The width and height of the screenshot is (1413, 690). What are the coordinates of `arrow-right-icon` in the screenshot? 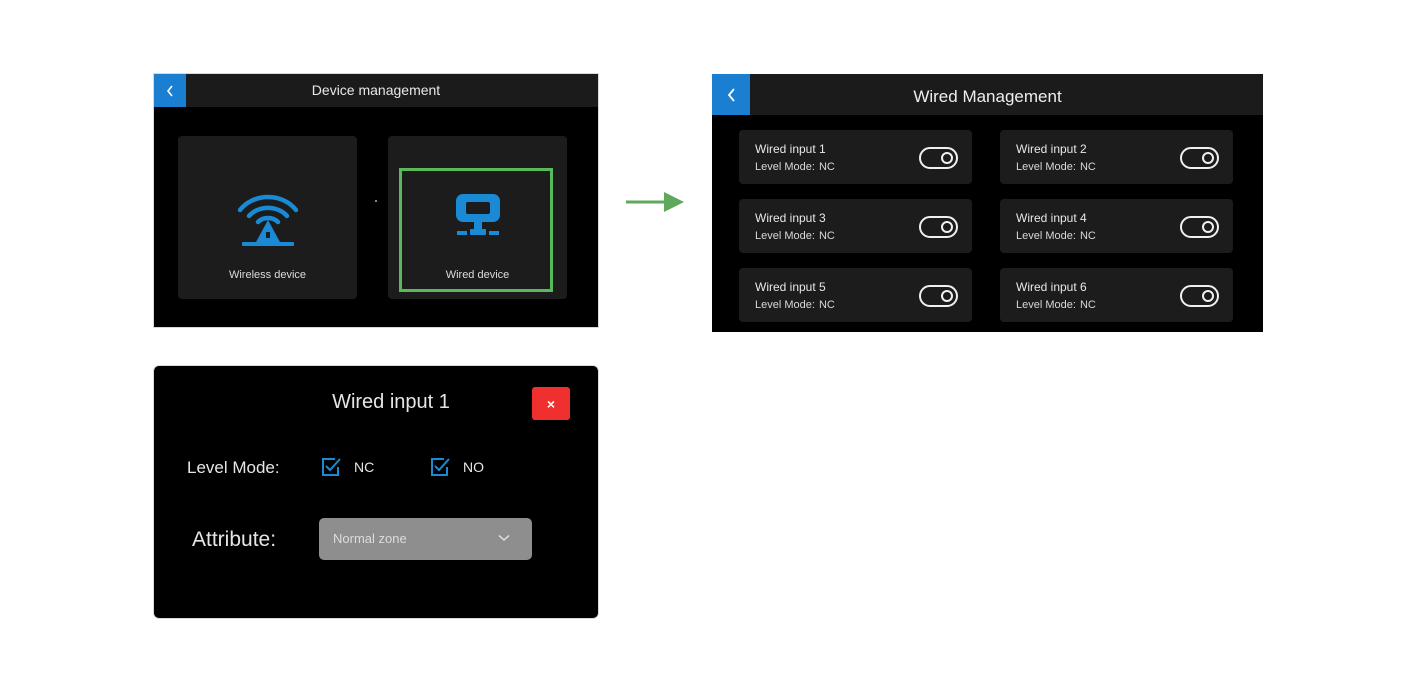 It's located at (655, 202).